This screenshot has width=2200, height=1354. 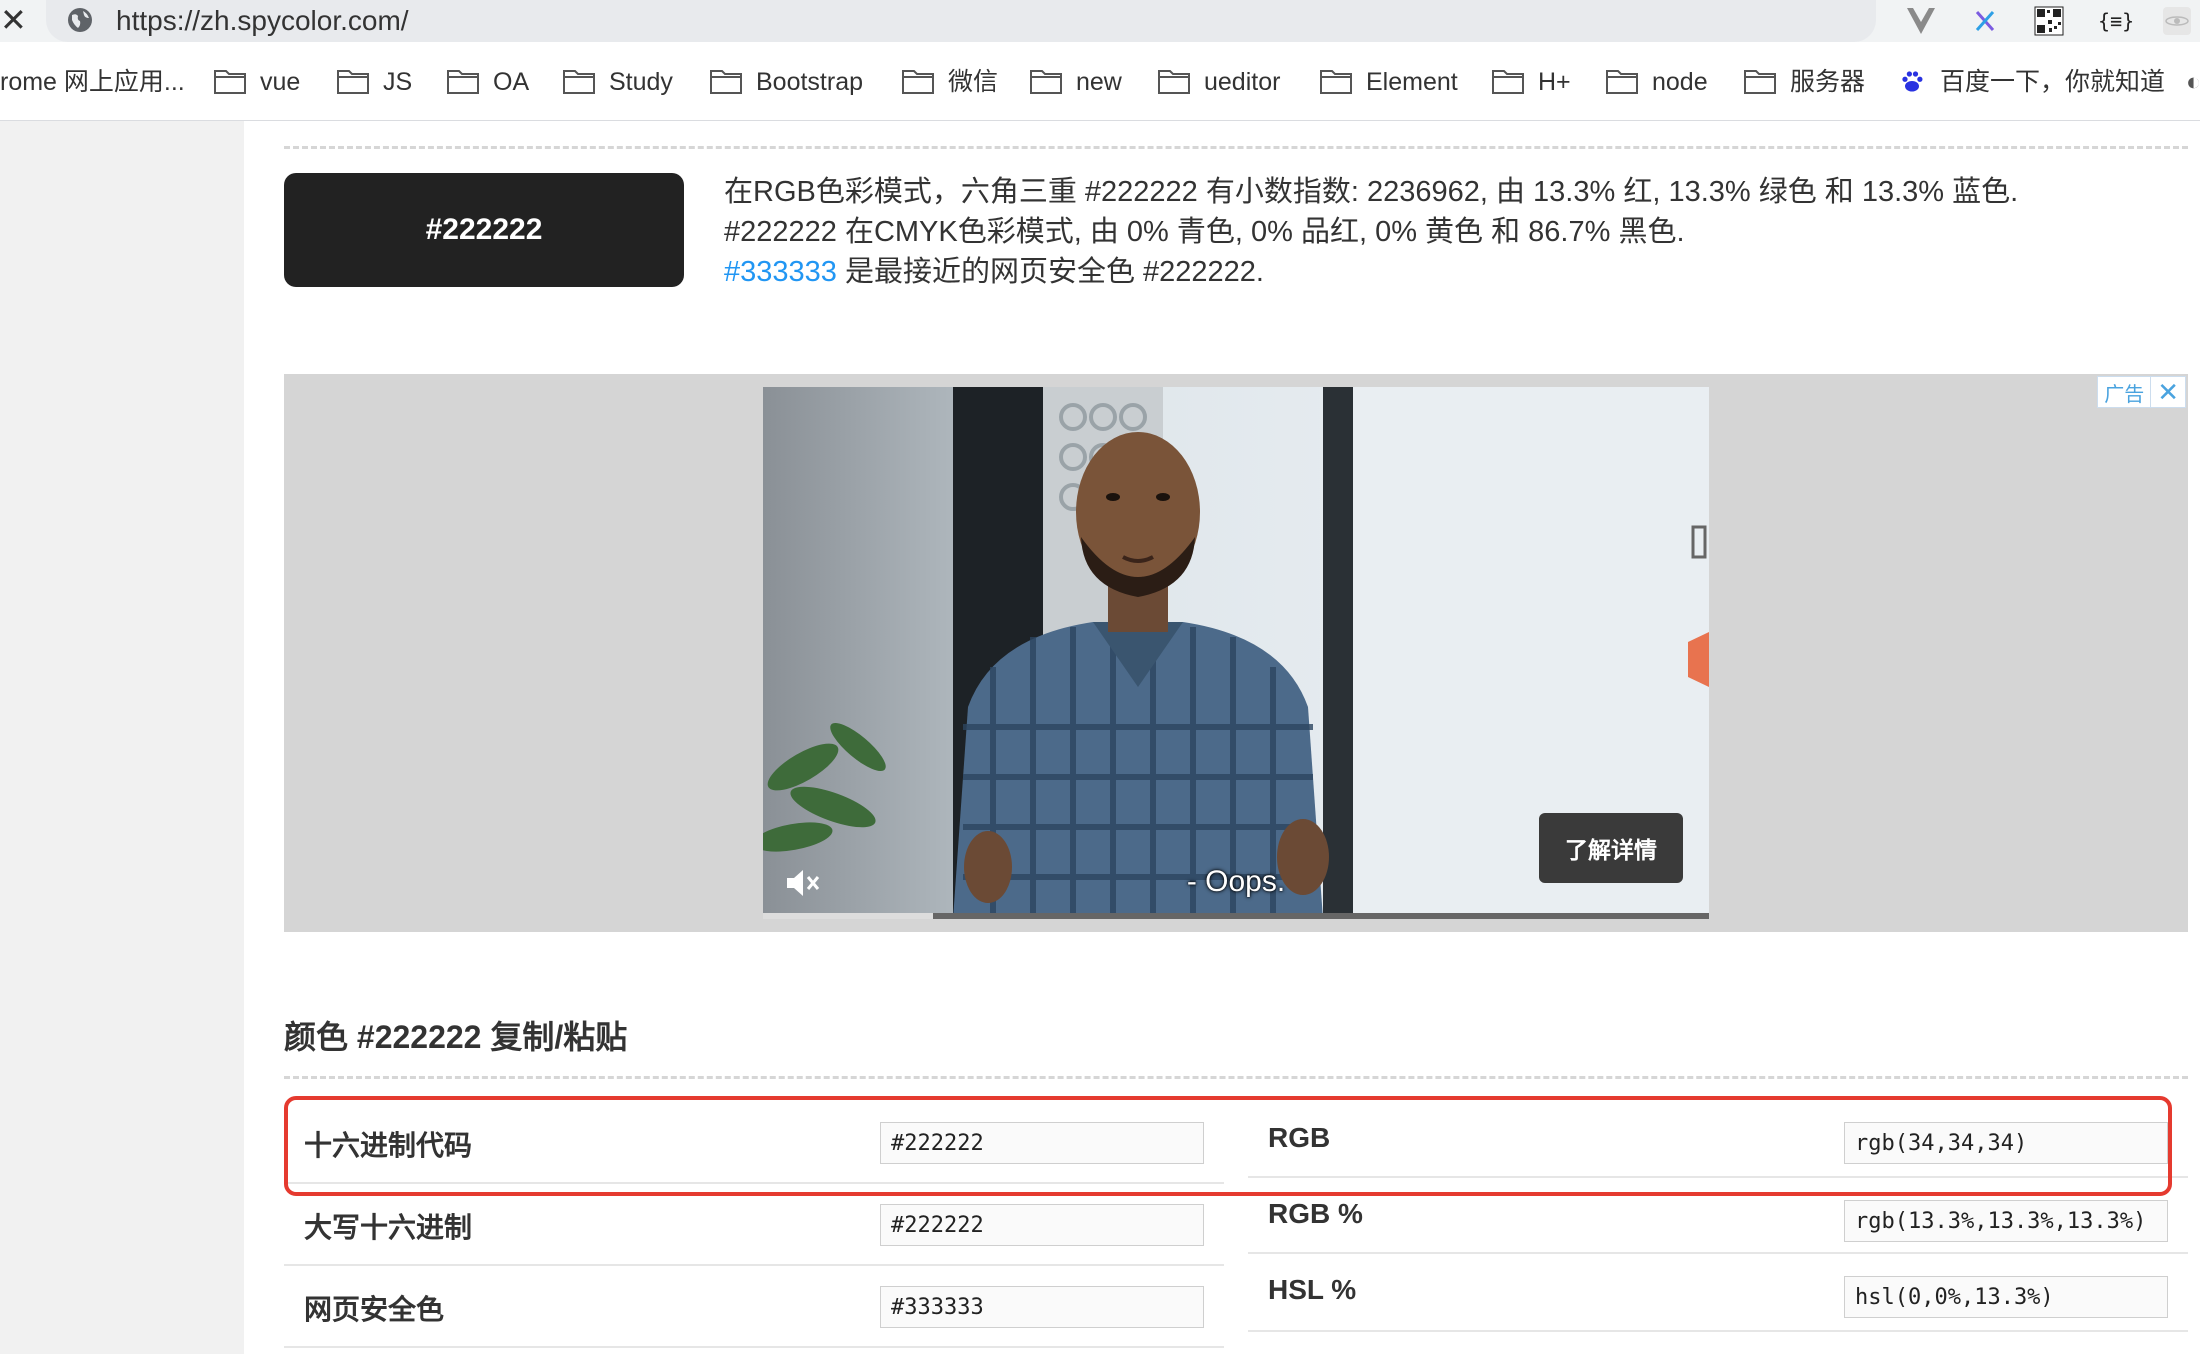 I want to click on globe-icon: ◐, so click(x=2193, y=82).